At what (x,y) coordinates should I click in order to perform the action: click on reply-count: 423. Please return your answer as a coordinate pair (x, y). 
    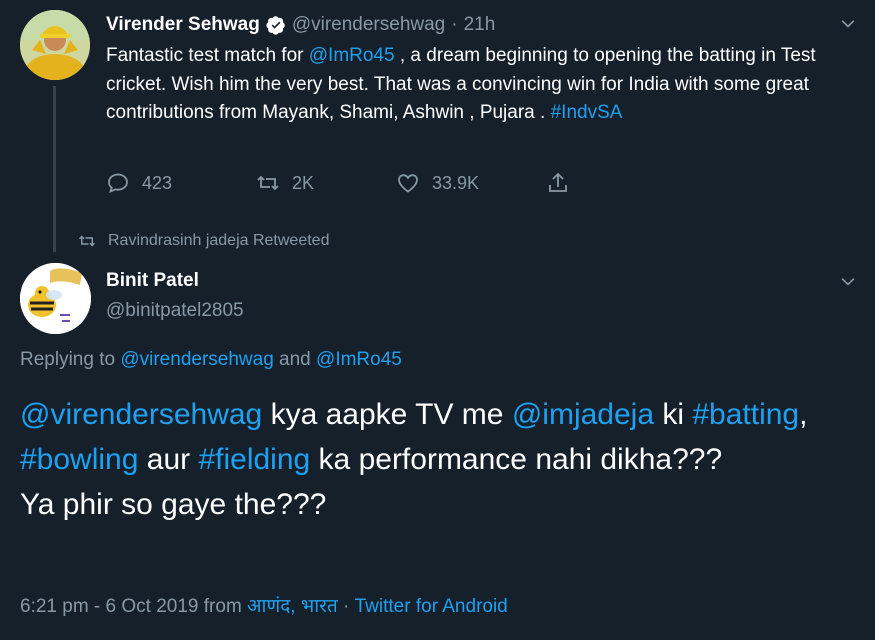
    Looking at the image, I should click on (157, 182).